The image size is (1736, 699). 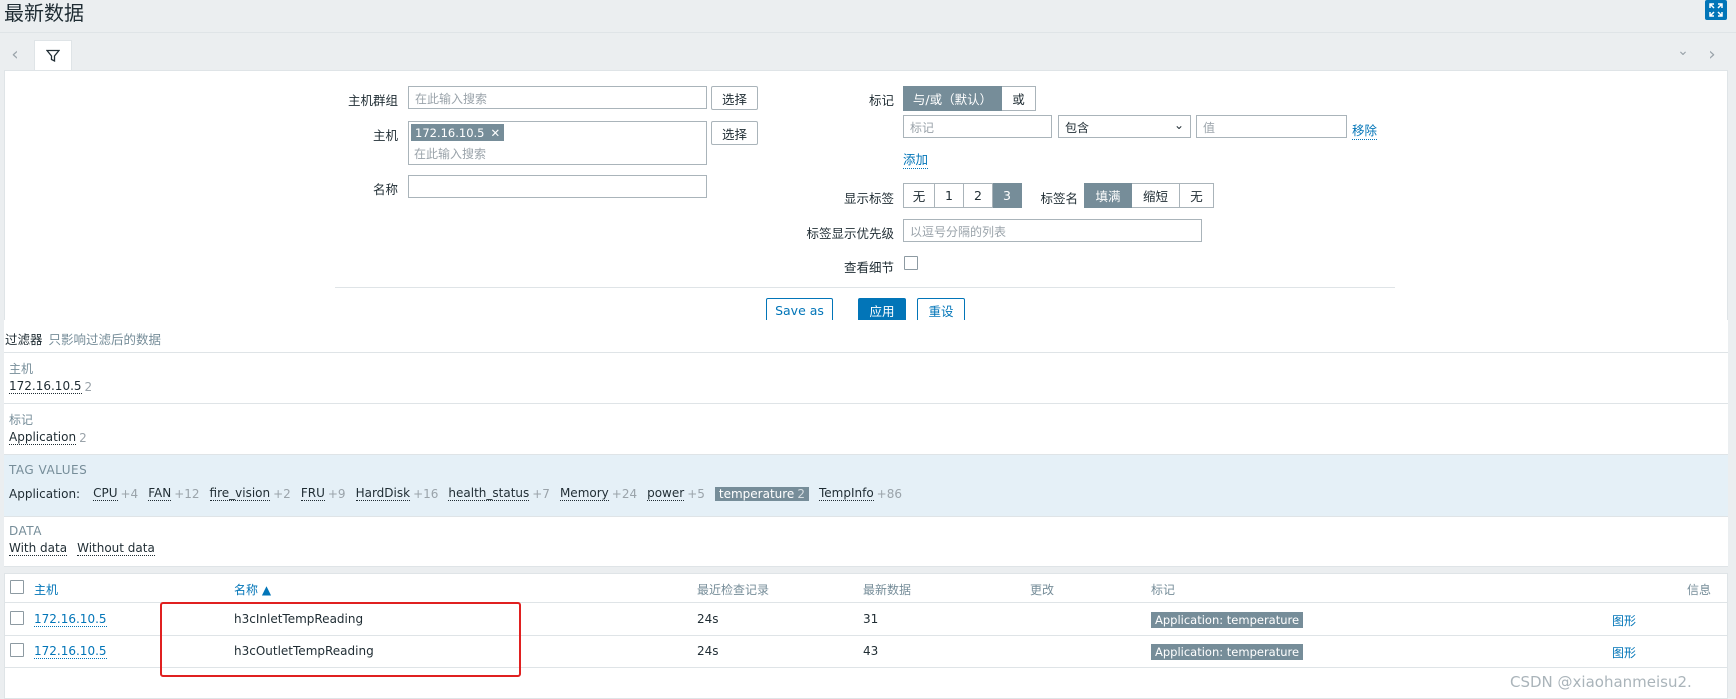 What do you see at coordinates (584, 493) in the screenshot?
I see `tag-value-memory: Memory` at bounding box center [584, 493].